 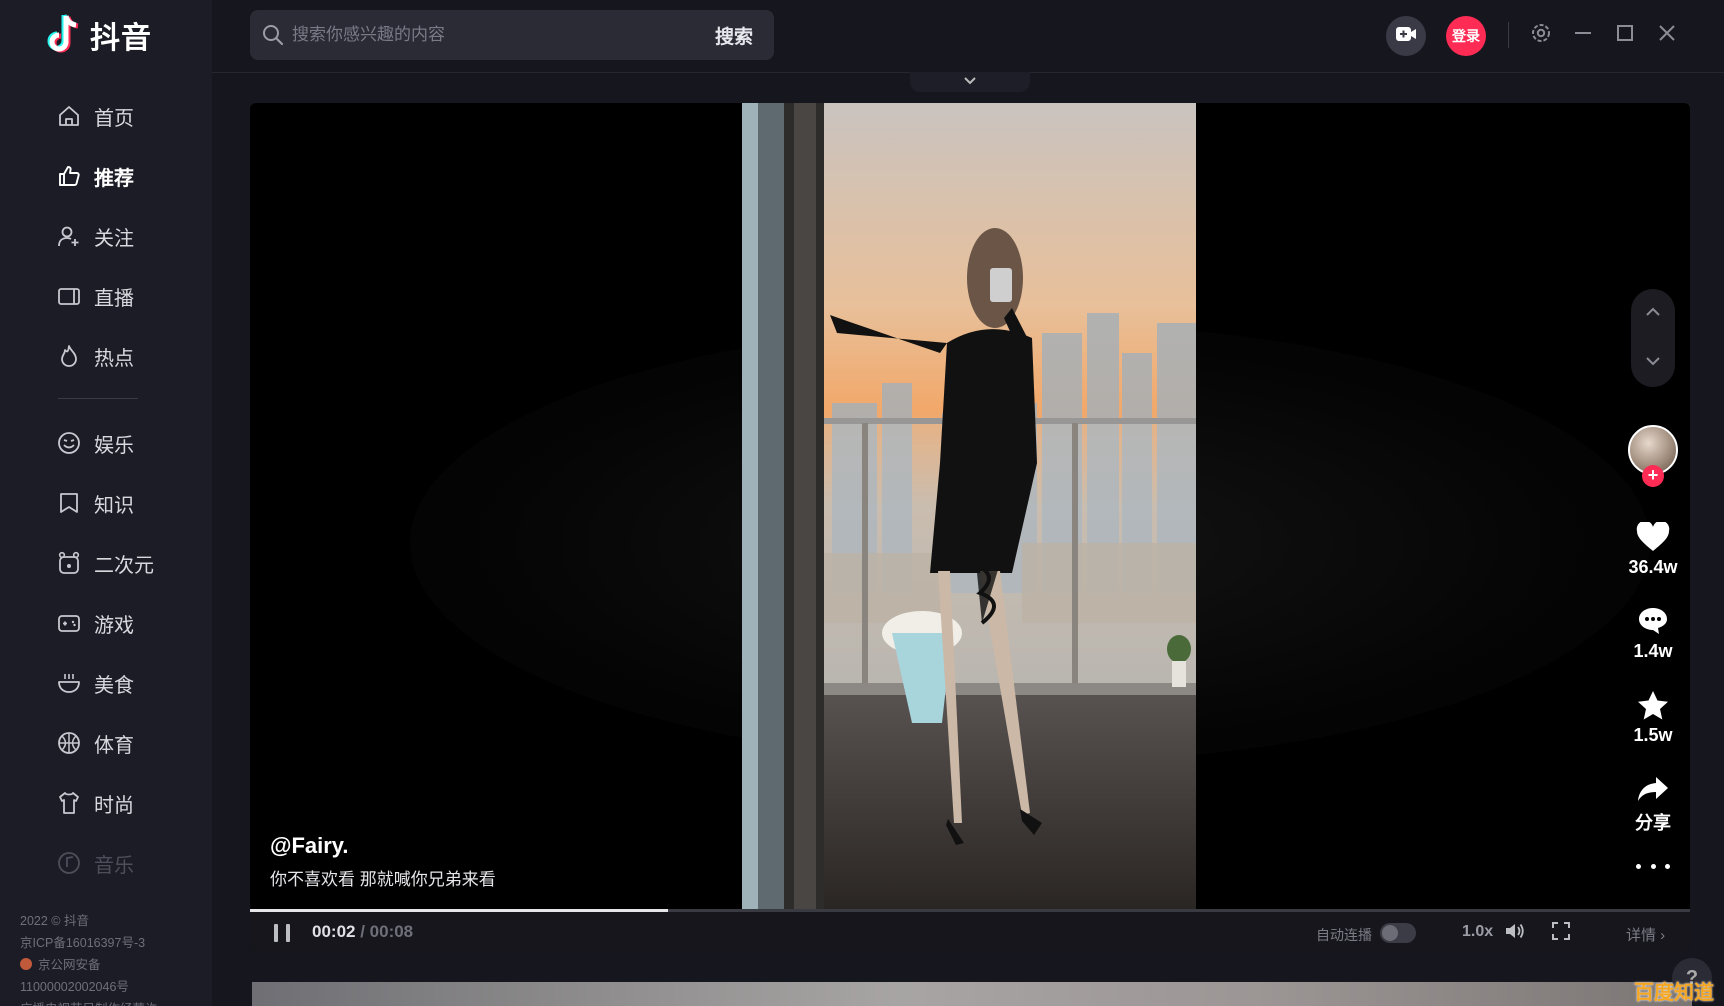 What do you see at coordinates (69, 863) in the screenshot?
I see `music-icon` at bounding box center [69, 863].